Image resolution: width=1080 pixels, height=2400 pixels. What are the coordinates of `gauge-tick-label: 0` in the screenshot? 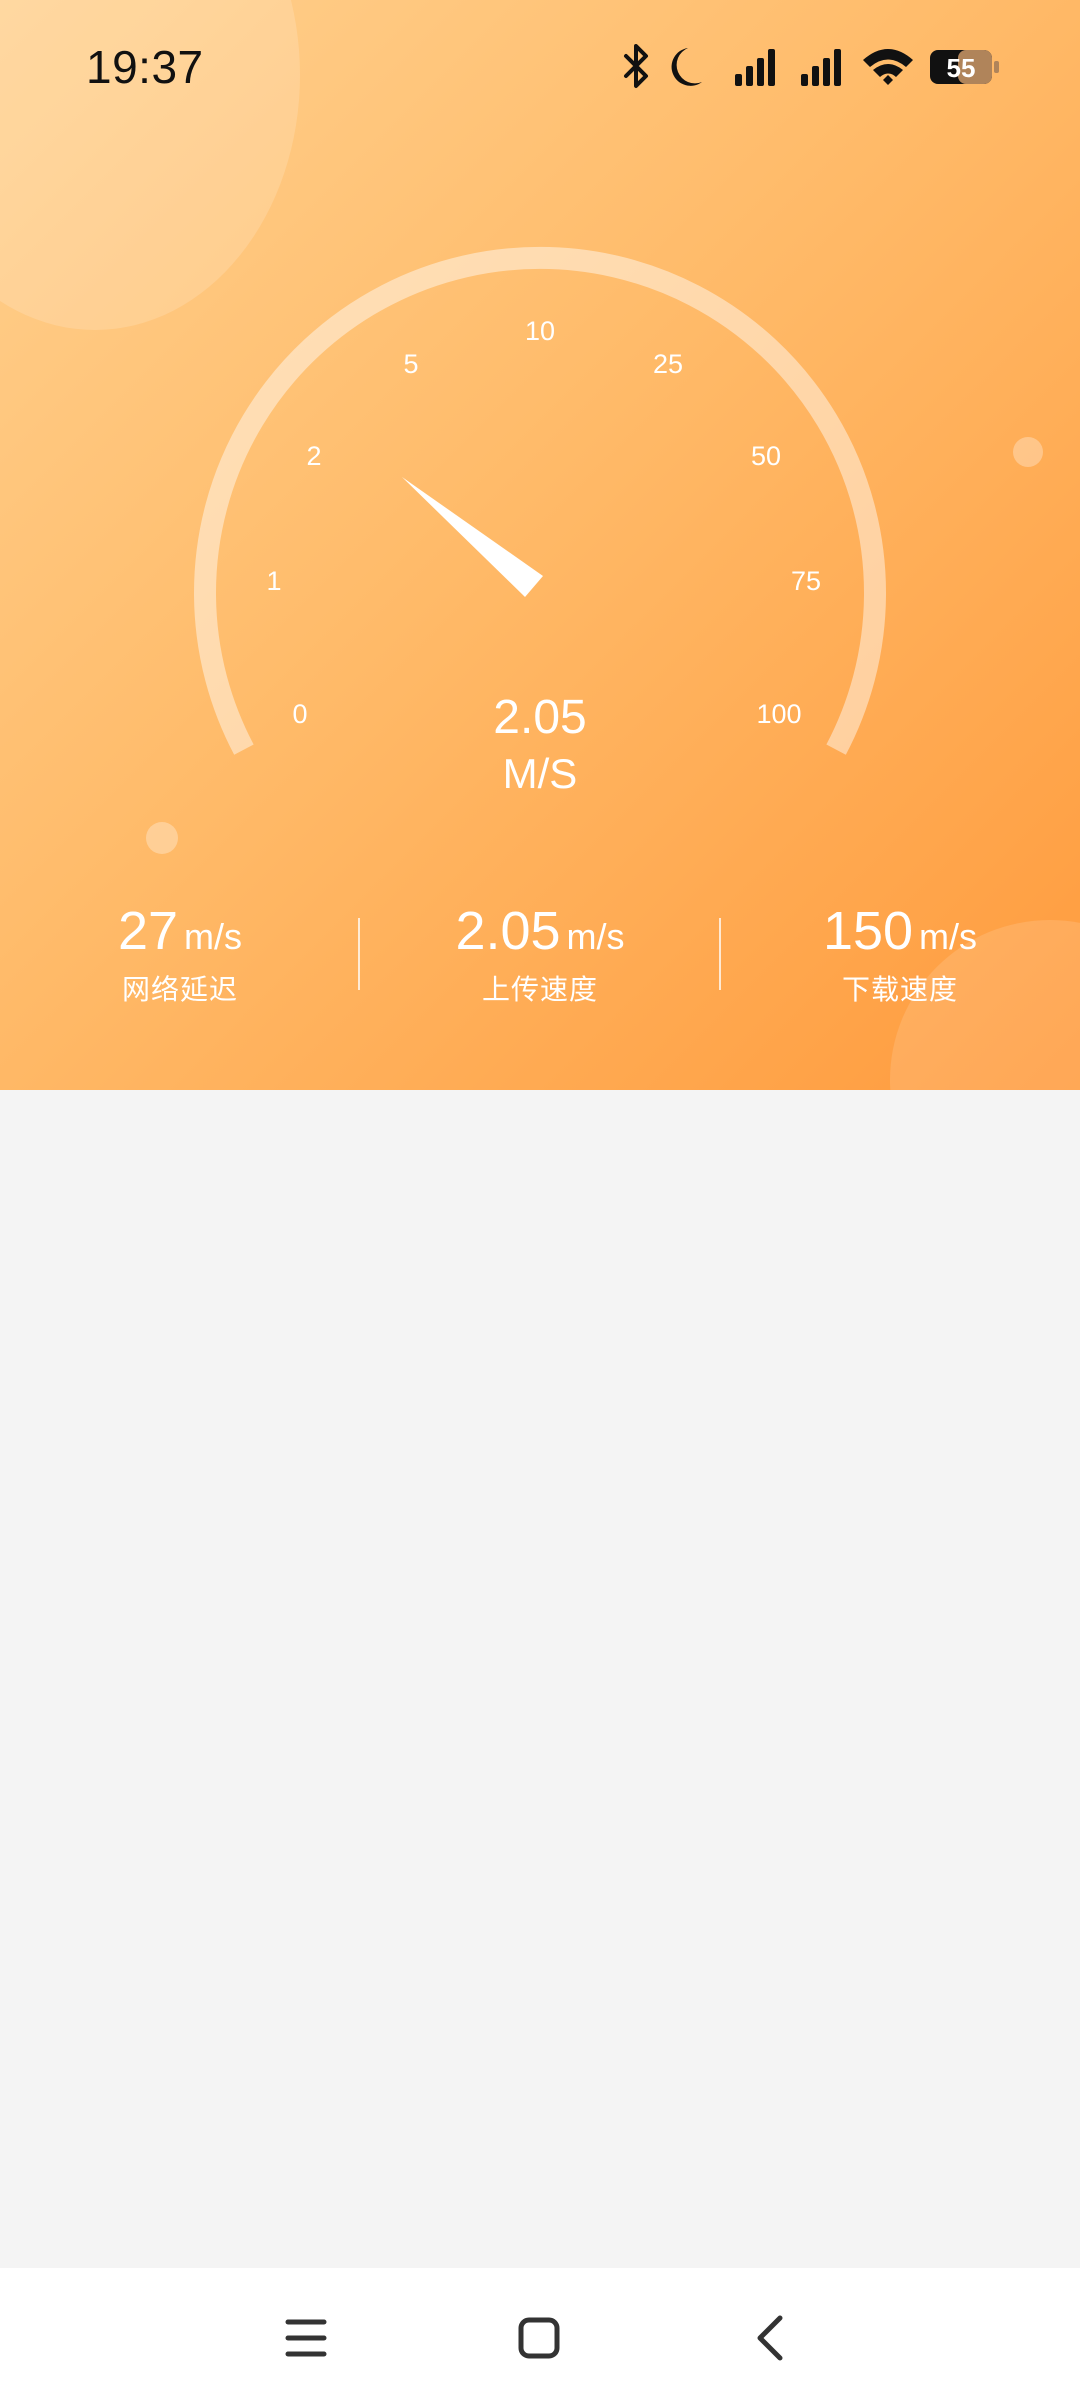 It's located at (299, 714).